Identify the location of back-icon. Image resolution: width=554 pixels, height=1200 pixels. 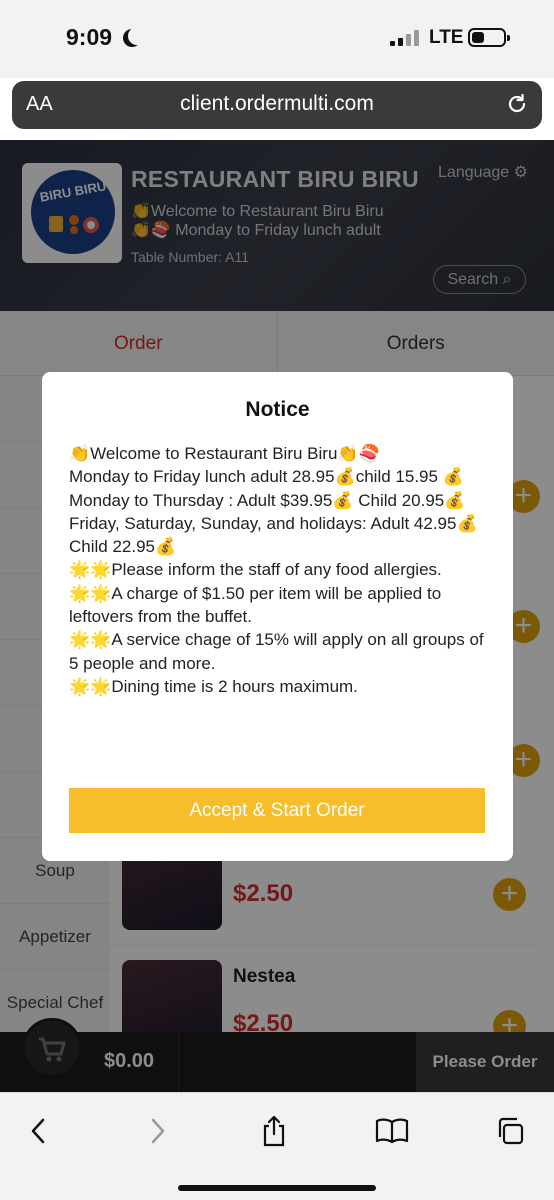
(38, 1131).